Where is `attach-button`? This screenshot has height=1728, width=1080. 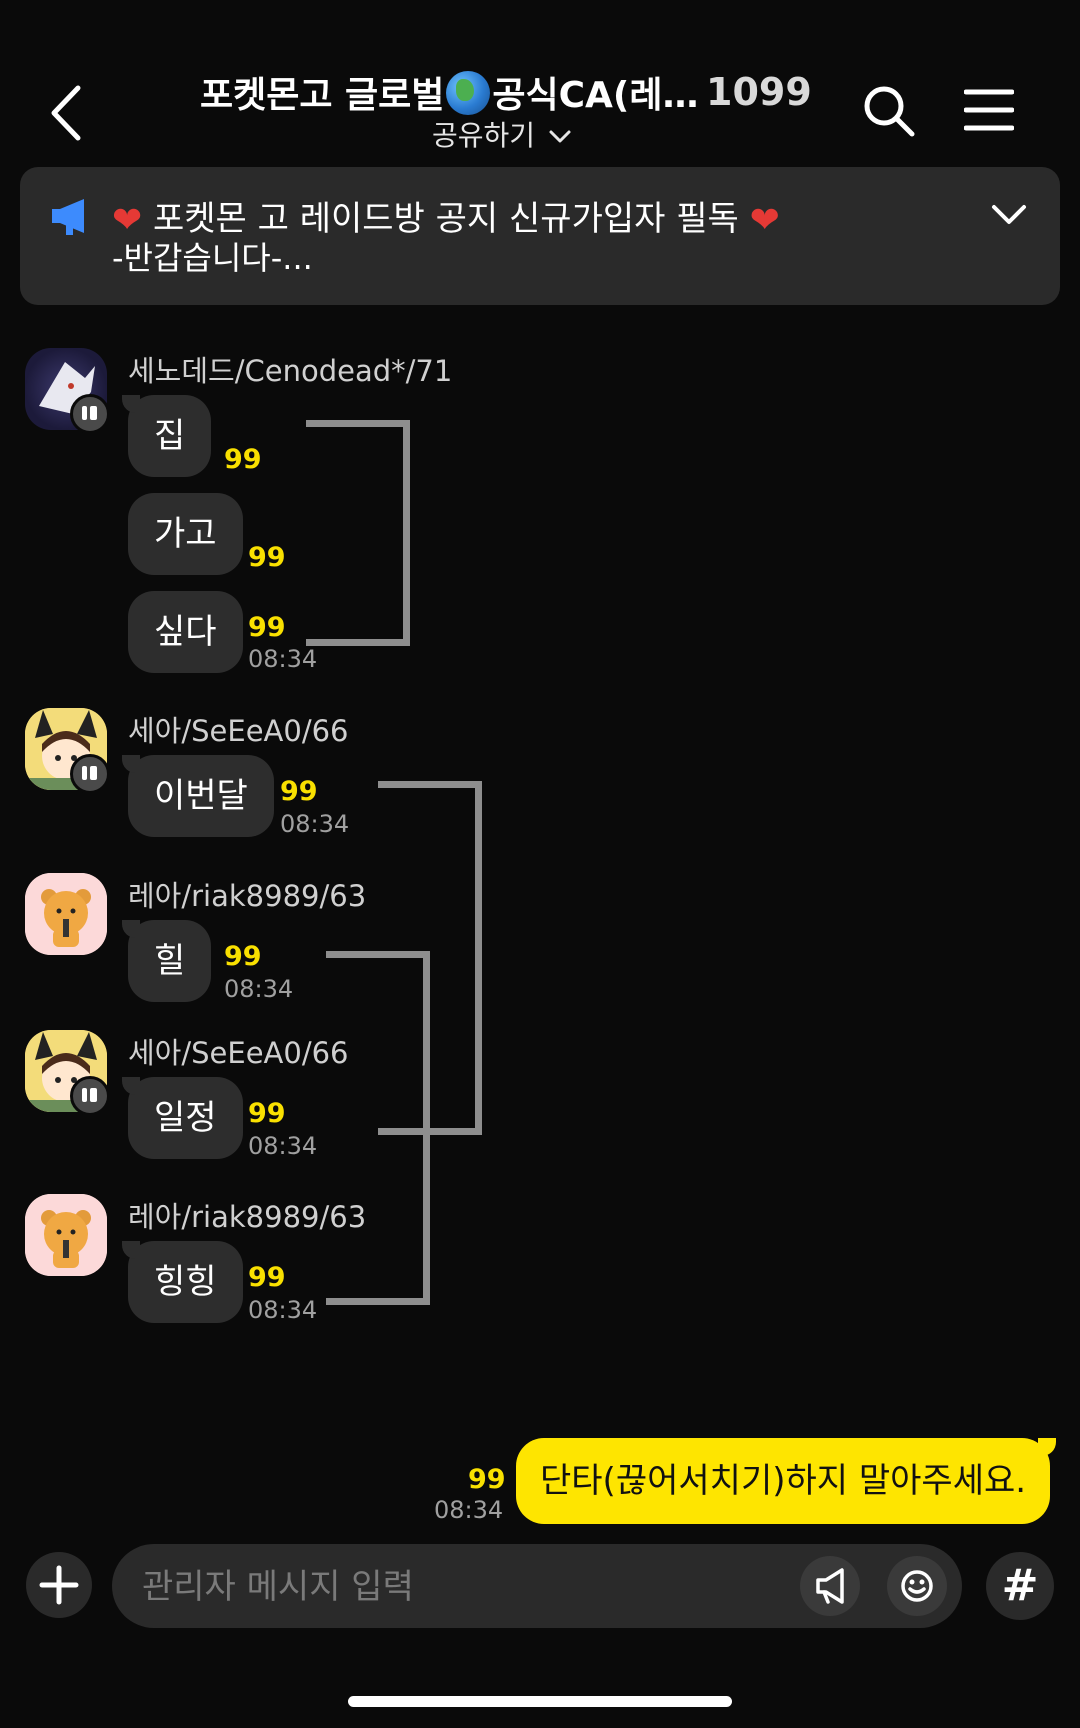 attach-button is located at coordinates (59, 1585).